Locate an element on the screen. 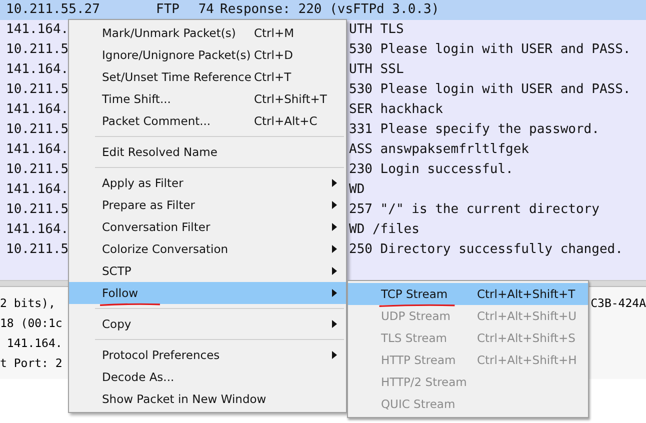 This screenshot has width=646, height=423. shortcut-text: Ctrl+D is located at coordinates (274, 55).